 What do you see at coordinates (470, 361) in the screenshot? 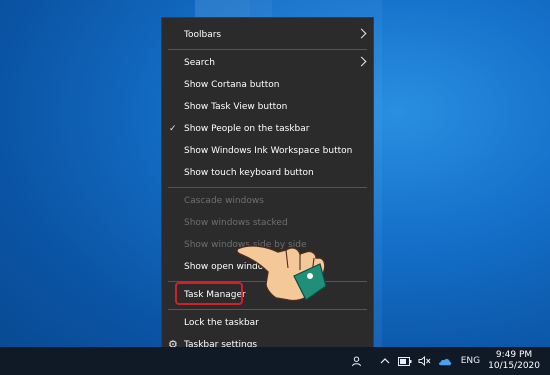
I see `language-indicator: ENG` at bounding box center [470, 361].